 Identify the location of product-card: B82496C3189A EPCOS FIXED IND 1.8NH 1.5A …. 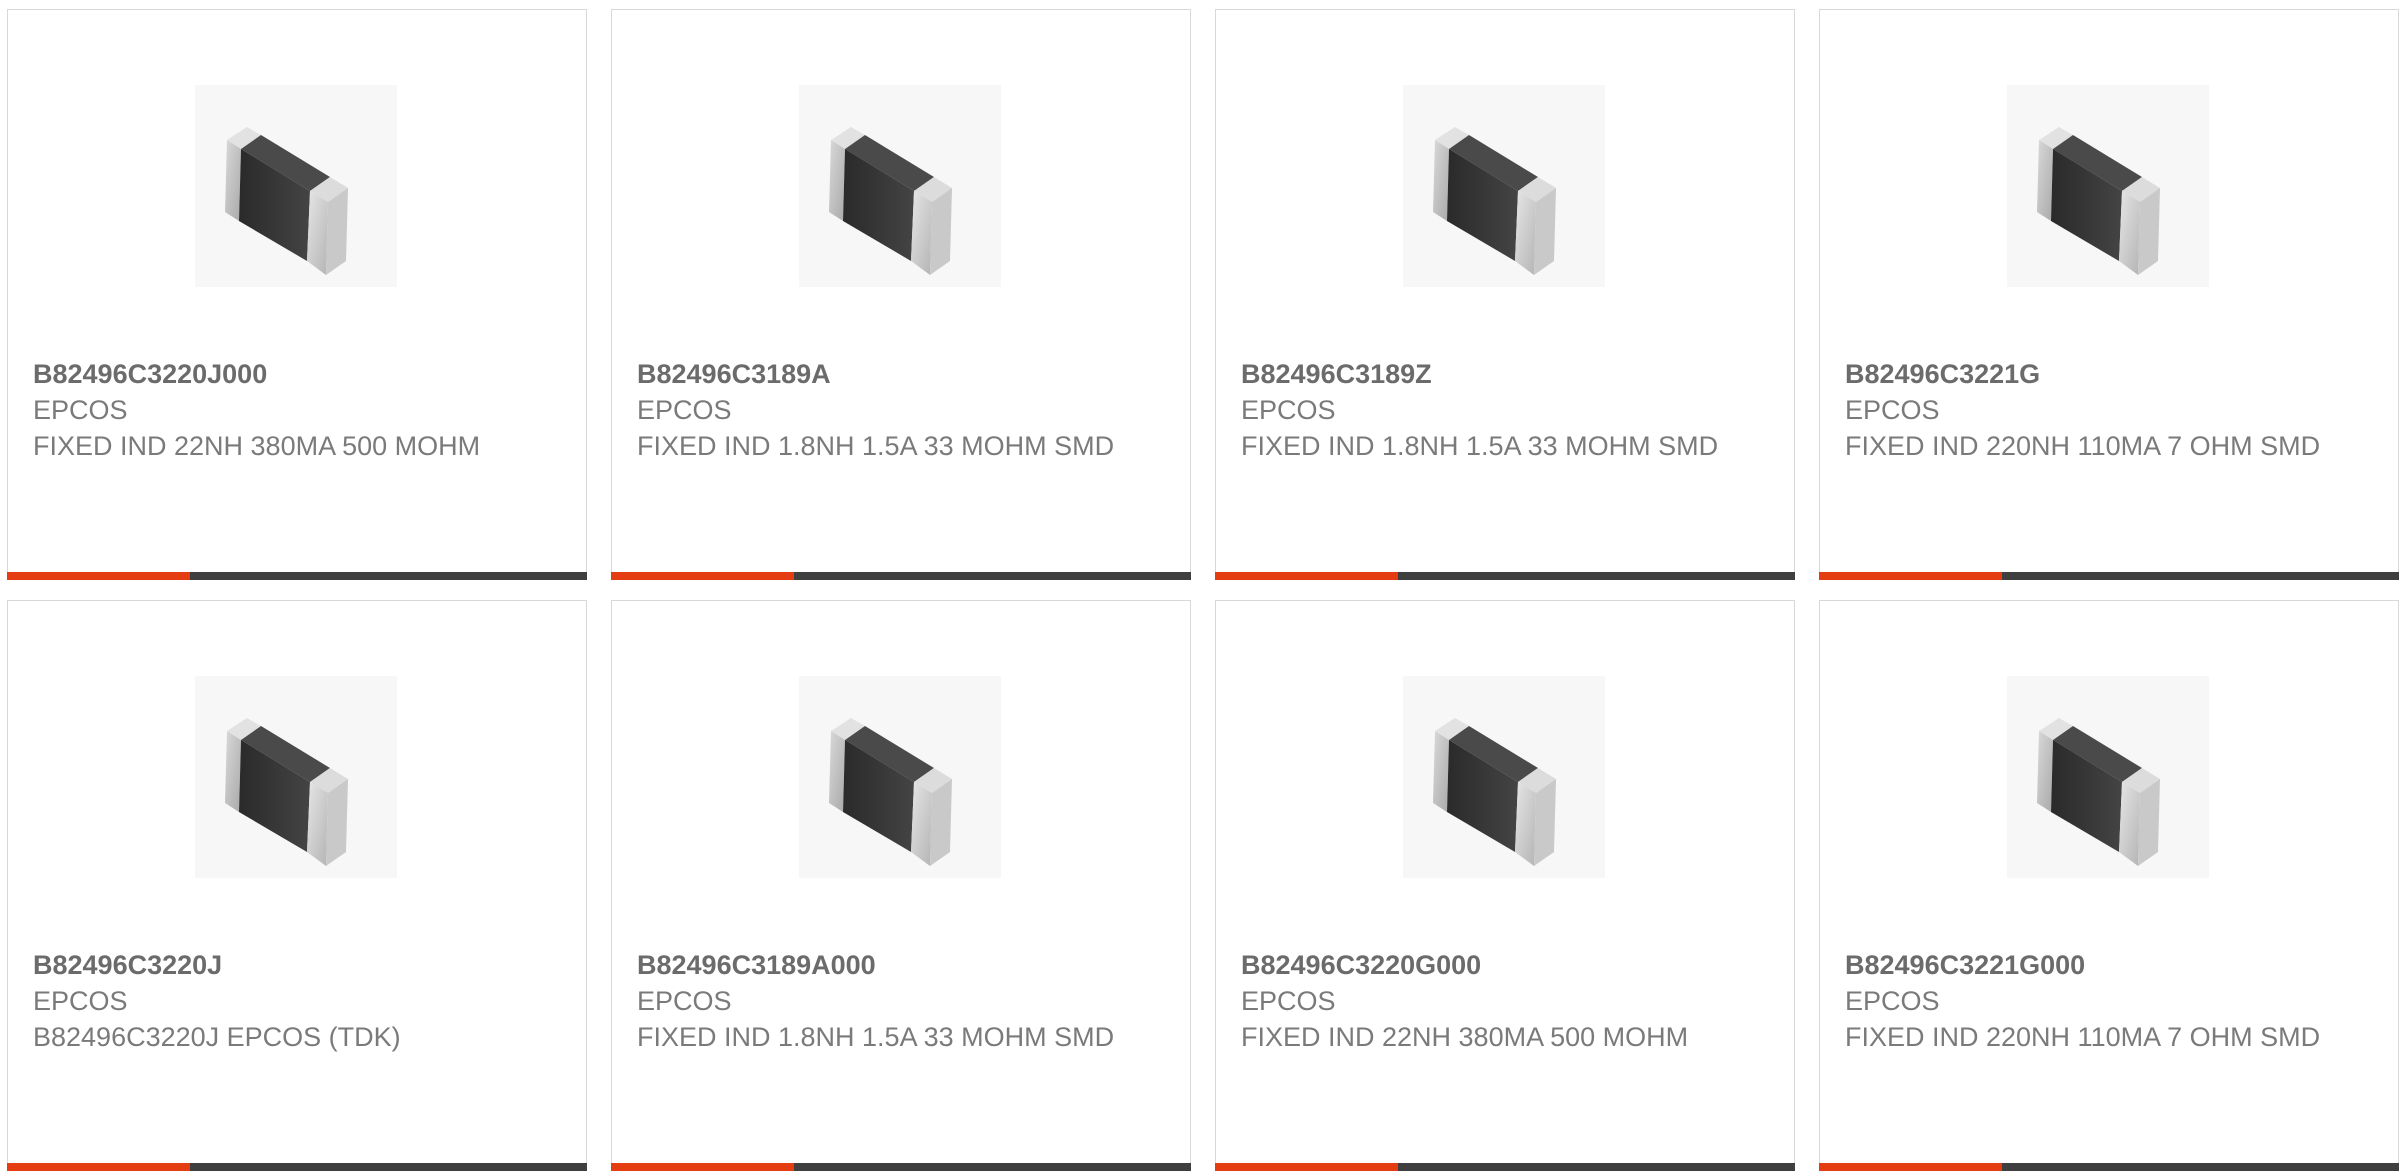
(901, 294).